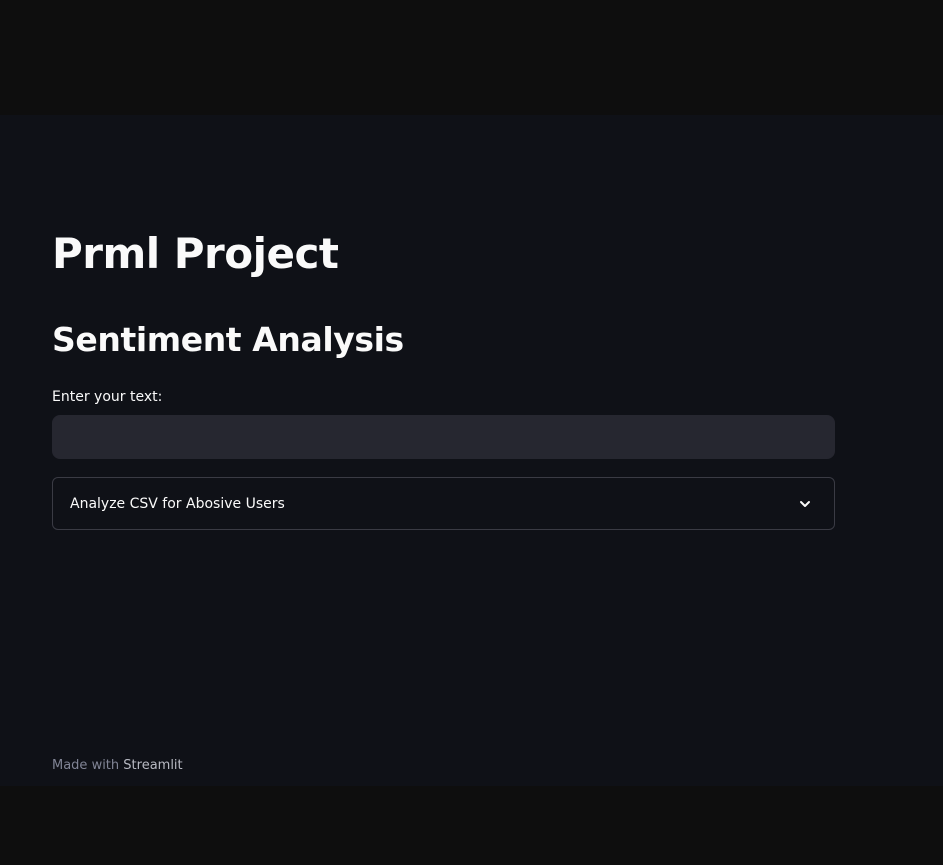 Image resolution: width=943 pixels, height=865 pixels. Describe the element at coordinates (443, 503) in the screenshot. I see `csv-analysis-expander: Analyze CSV for Abosive Users` at that location.